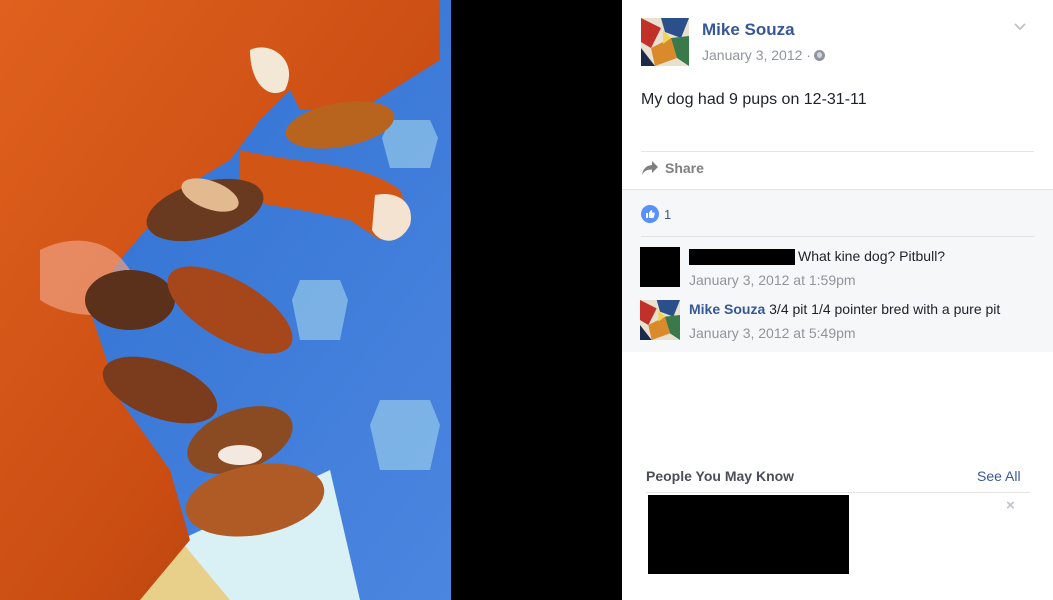 Image resolution: width=1053 pixels, height=600 pixels. Describe the element at coordinates (748, 30) in the screenshot. I see `post-author-name: Mike Souza` at that location.